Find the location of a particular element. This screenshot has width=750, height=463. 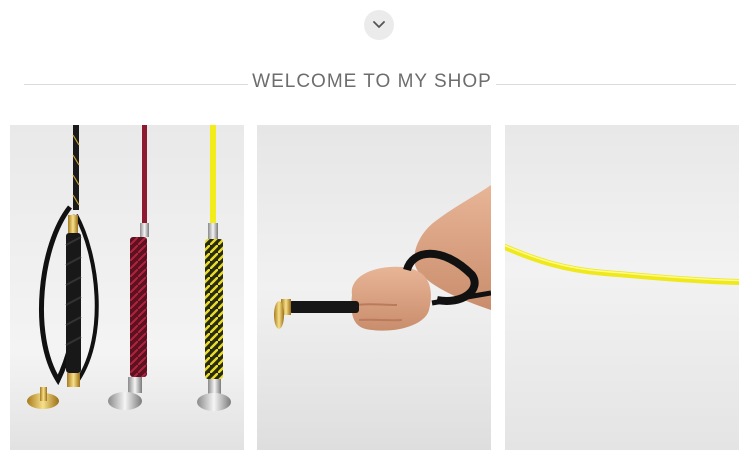

chevron-down-icon is located at coordinates (379, 24).